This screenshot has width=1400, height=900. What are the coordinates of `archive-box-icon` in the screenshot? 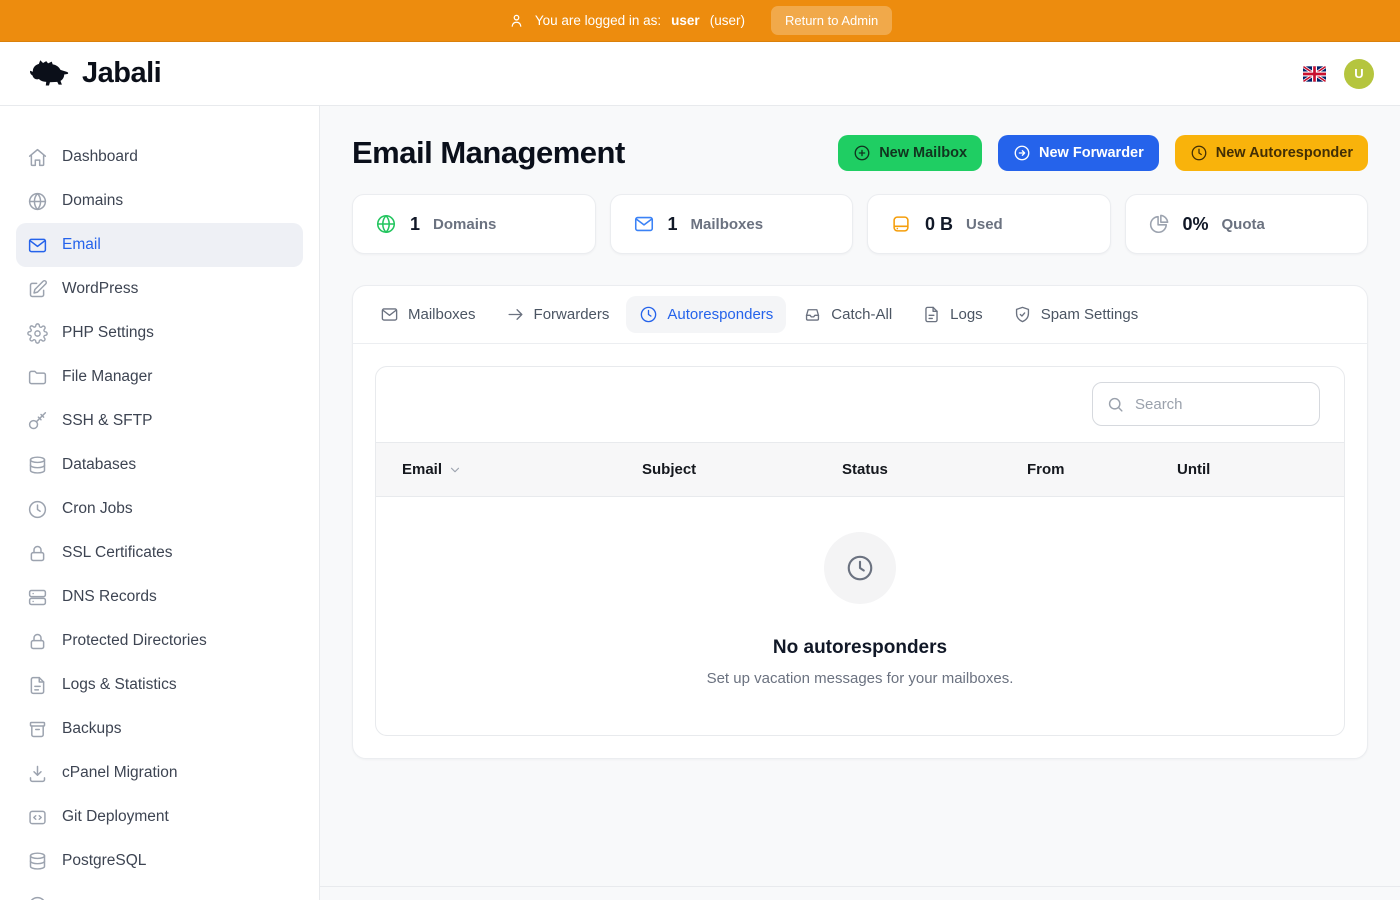 It's located at (37, 729).